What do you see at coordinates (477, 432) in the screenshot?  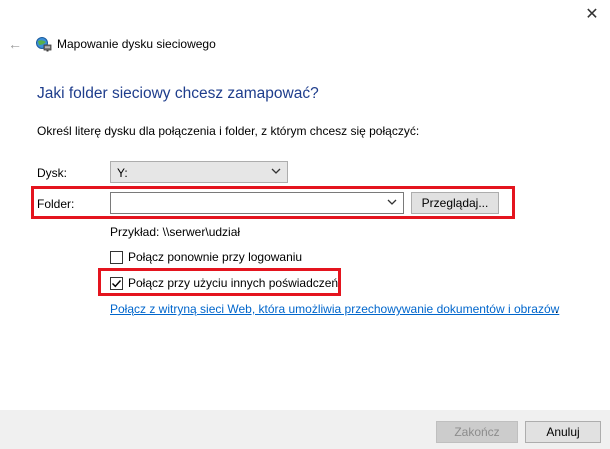 I see `finish-button: Zakończ` at bounding box center [477, 432].